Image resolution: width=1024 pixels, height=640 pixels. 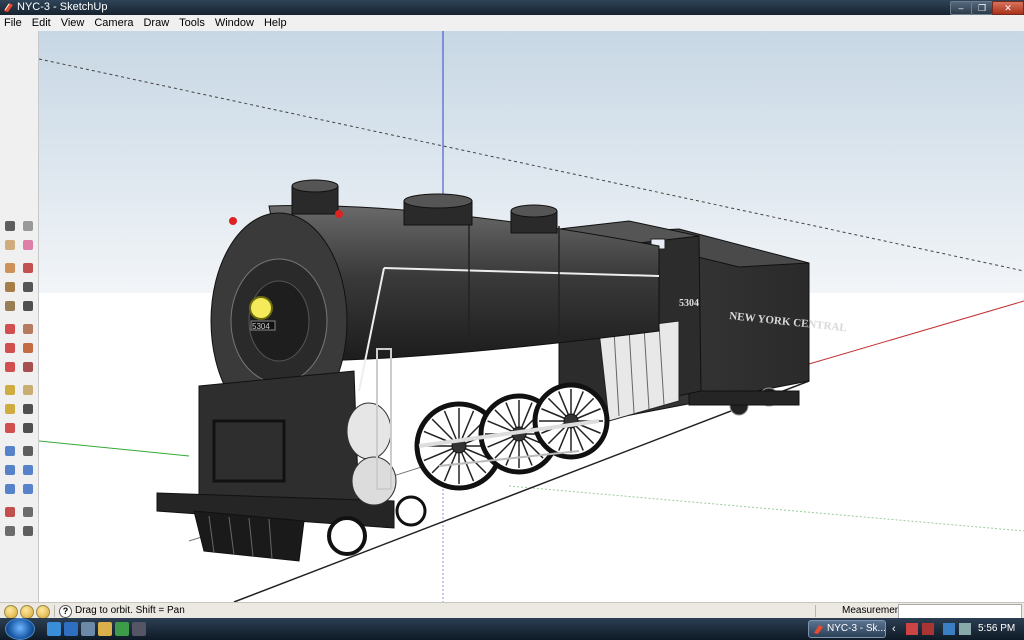 I want to click on show-desktop-icon, so click(x=71, y=629).